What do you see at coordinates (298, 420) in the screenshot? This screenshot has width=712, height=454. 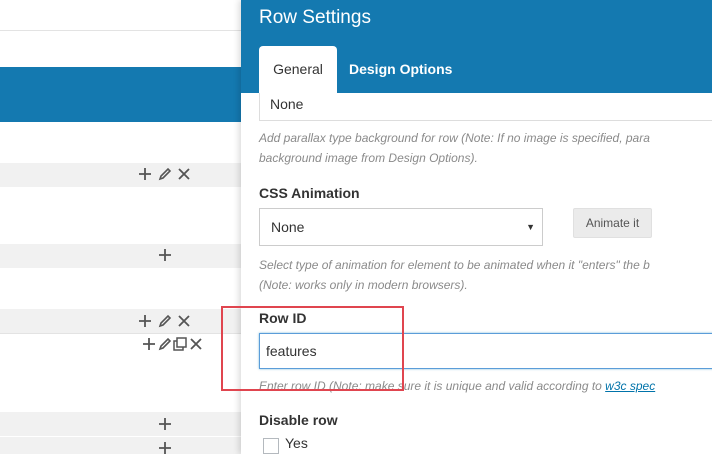 I see `disable-row-label: Disable row` at bounding box center [298, 420].